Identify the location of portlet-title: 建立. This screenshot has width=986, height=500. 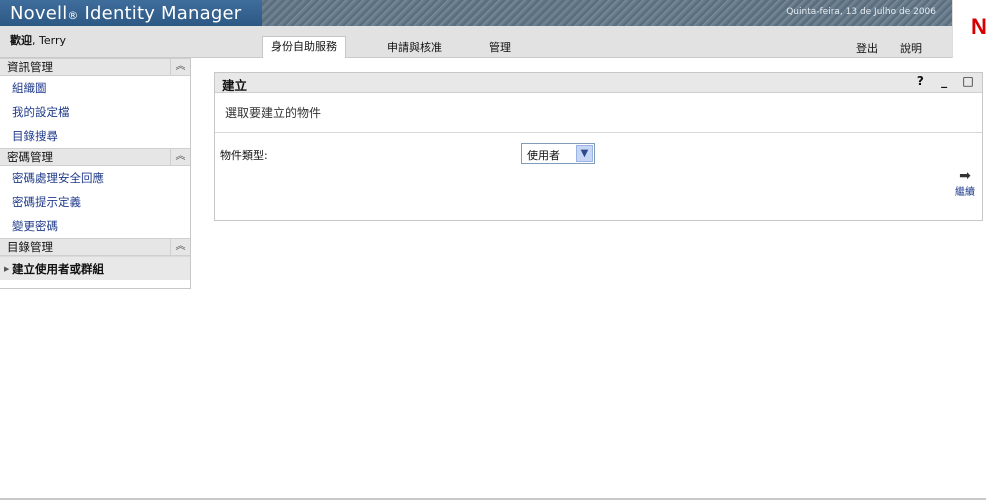
(235, 85).